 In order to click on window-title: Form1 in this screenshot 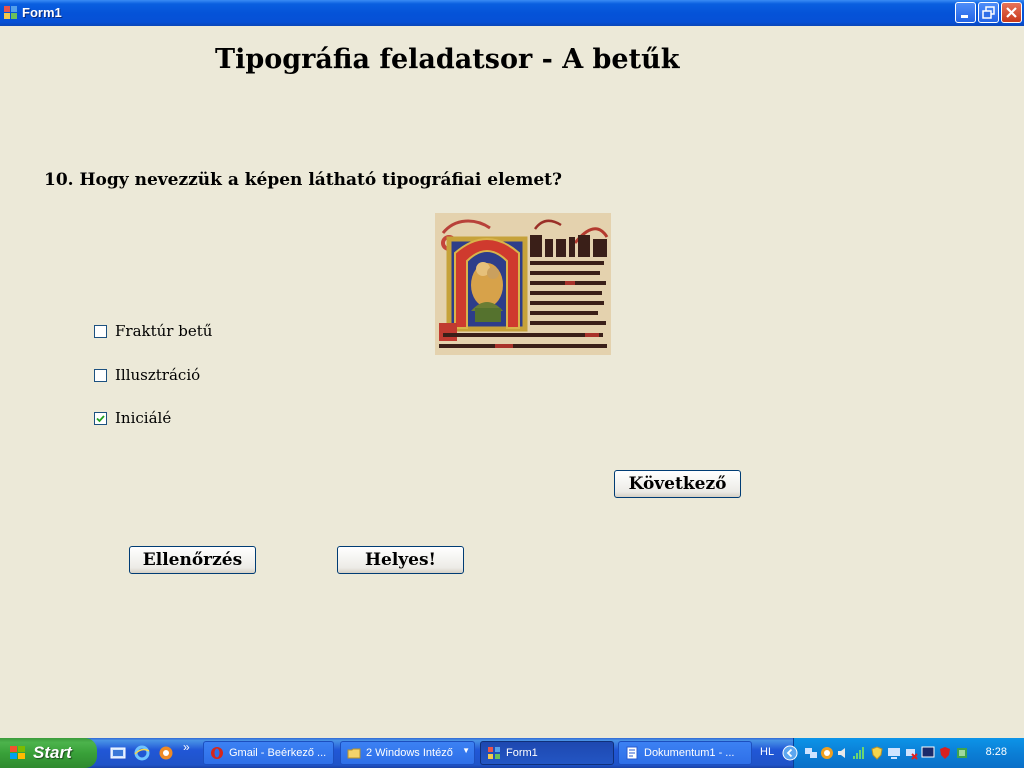, I will do `click(42, 12)`.